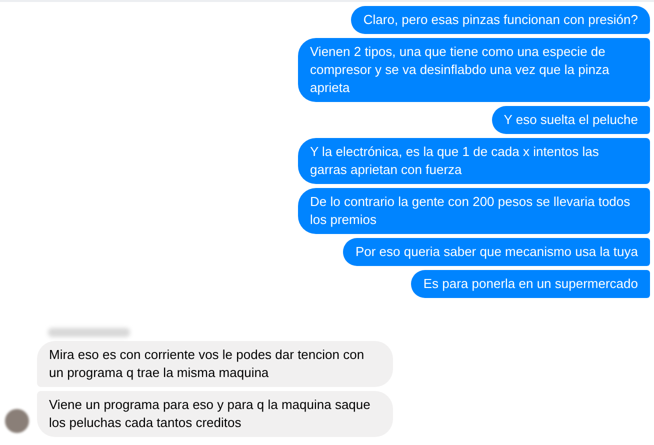 The image size is (654, 445). Describe the element at coordinates (17, 421) in the screenshot. I see `avatar` at that location.